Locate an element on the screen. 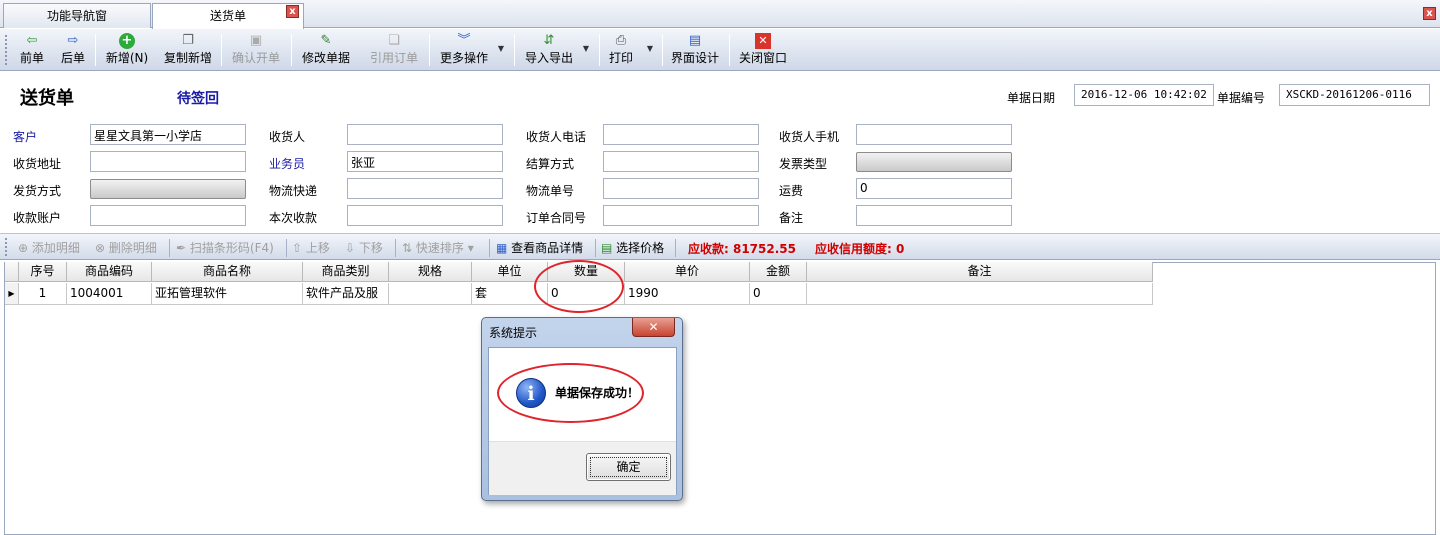  column-header: 商品编码 is located at coordinates (109, 272).